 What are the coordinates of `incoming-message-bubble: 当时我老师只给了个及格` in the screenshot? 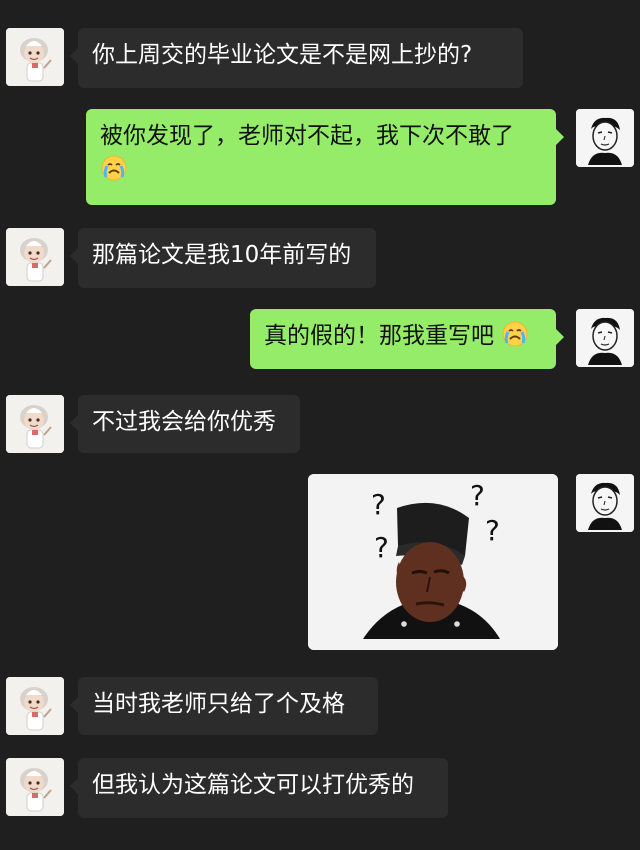 It's located at (224, 706).